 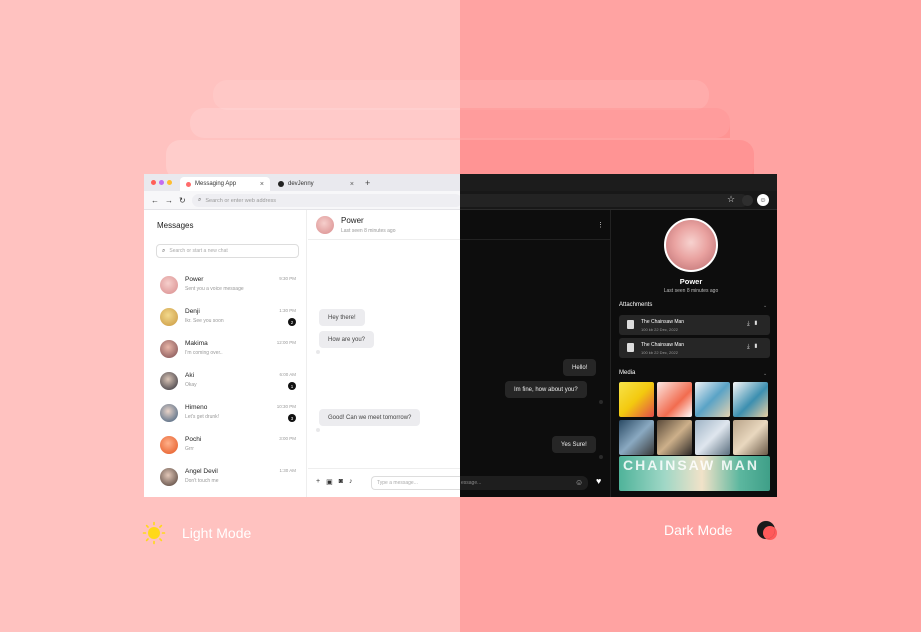 I want to click on bookmark-star-icon: ☆, so click(x=731, y=199).